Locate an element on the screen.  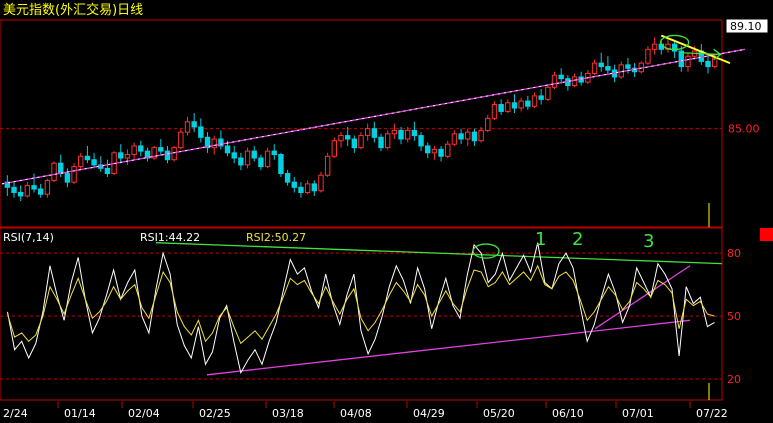
price-y-axis: 85.00 is located at coordinates (744, 129).